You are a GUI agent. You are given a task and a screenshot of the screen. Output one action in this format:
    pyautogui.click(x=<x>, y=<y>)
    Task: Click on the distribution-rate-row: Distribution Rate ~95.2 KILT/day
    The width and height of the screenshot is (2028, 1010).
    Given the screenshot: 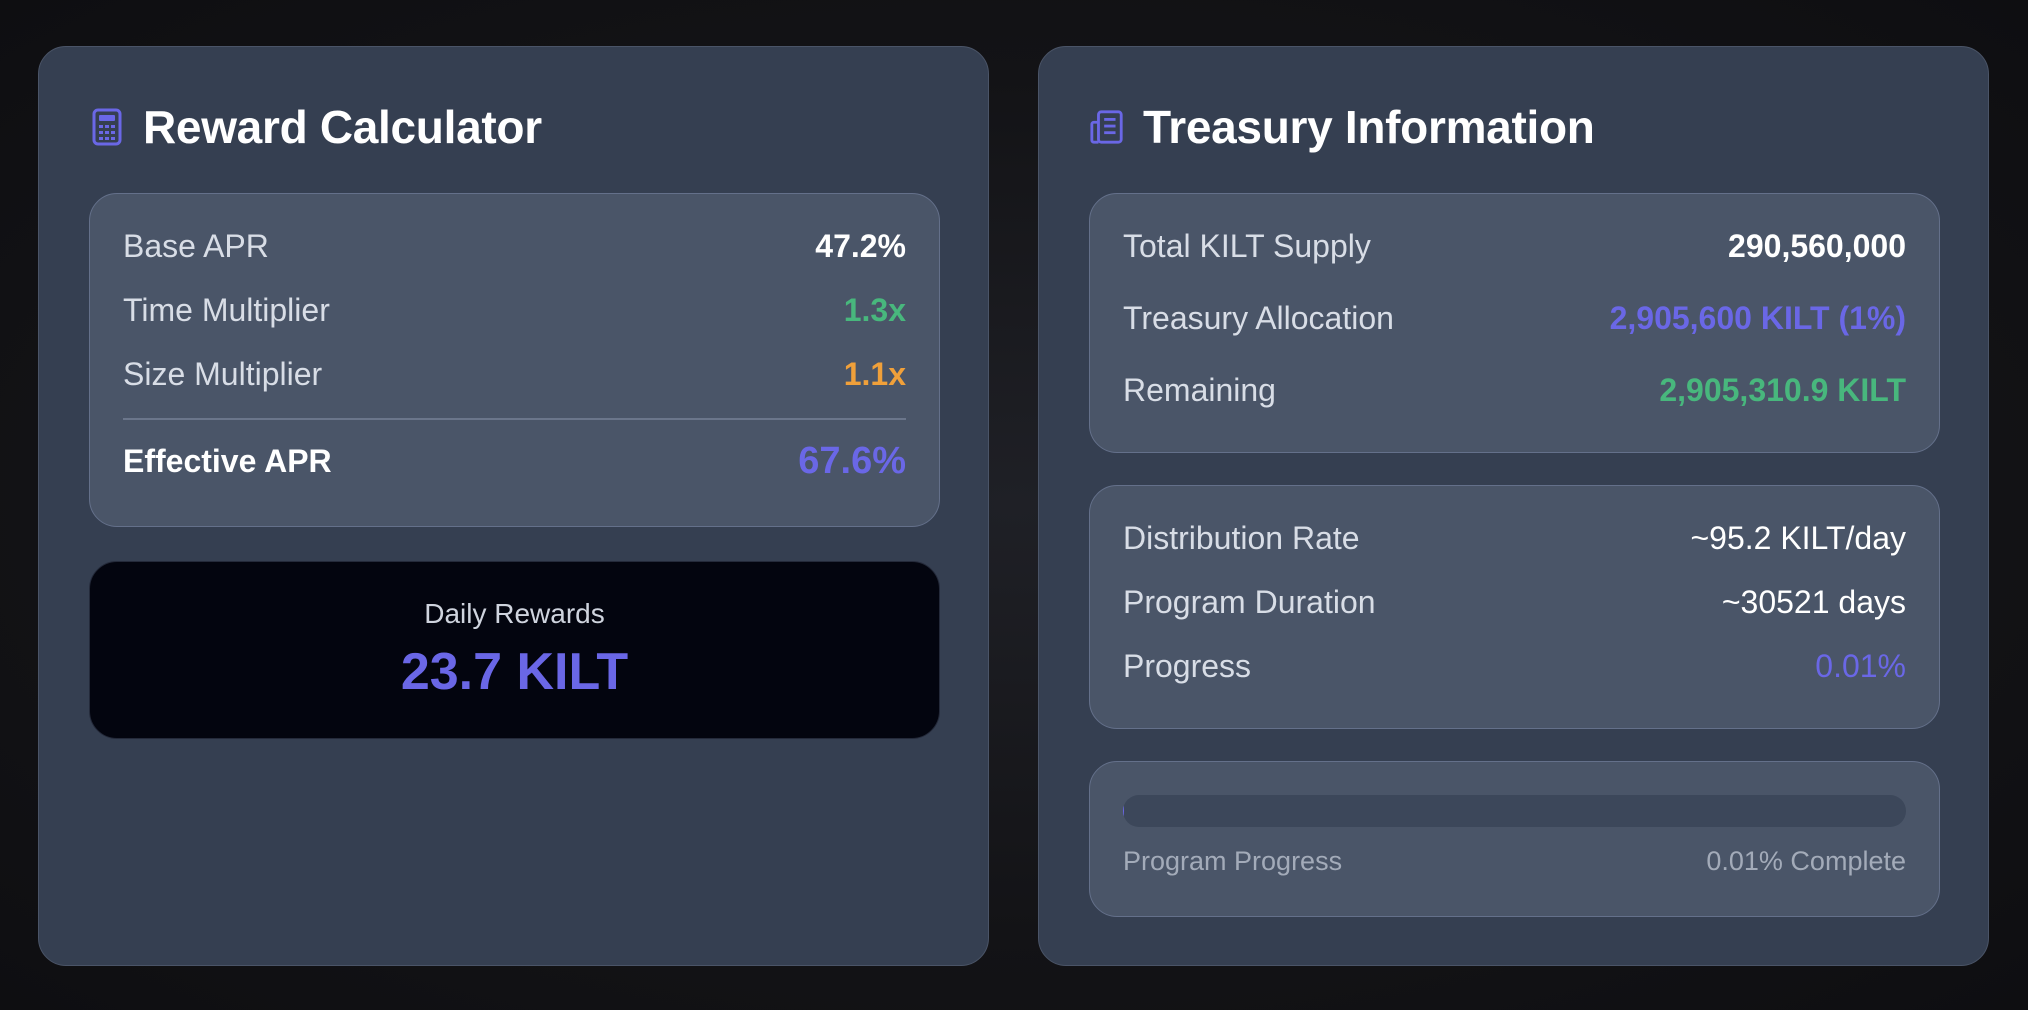 What is the action you would take?
    pyautogui.click(x=1514, y=538)
    